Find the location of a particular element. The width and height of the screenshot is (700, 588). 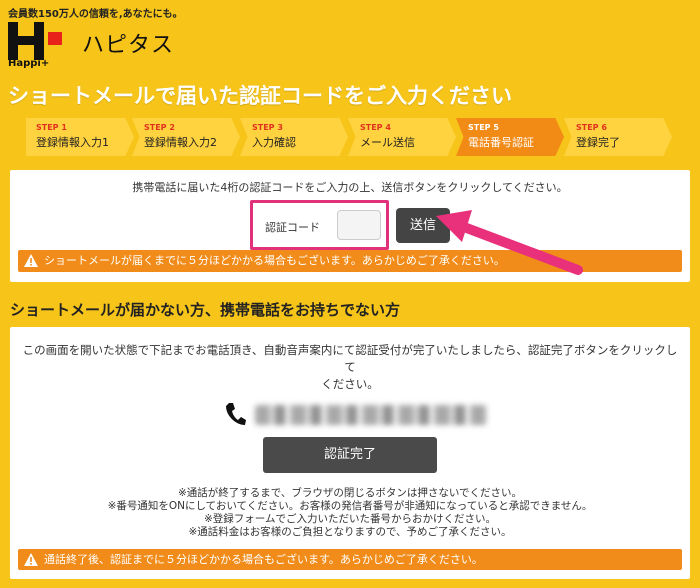

step-number: STEP 4 is located at coordinates (375, 127).